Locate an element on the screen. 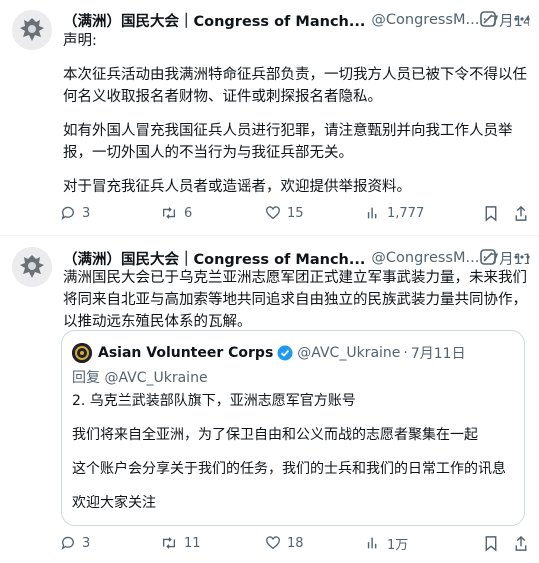 The height and width of the screenshot is (563, 539). repost-button: 11 is located at coordinates (212, 543).